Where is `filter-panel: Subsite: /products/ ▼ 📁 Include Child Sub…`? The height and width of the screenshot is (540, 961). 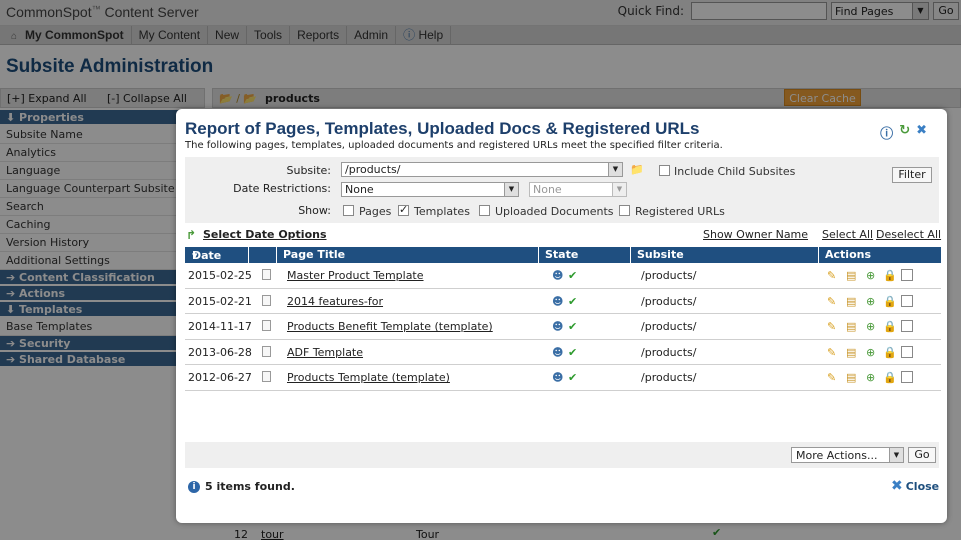 filter-panel: Subsite: /products/ ▼ 📁 Include Child Sub… is located at coordinates (562, 190).